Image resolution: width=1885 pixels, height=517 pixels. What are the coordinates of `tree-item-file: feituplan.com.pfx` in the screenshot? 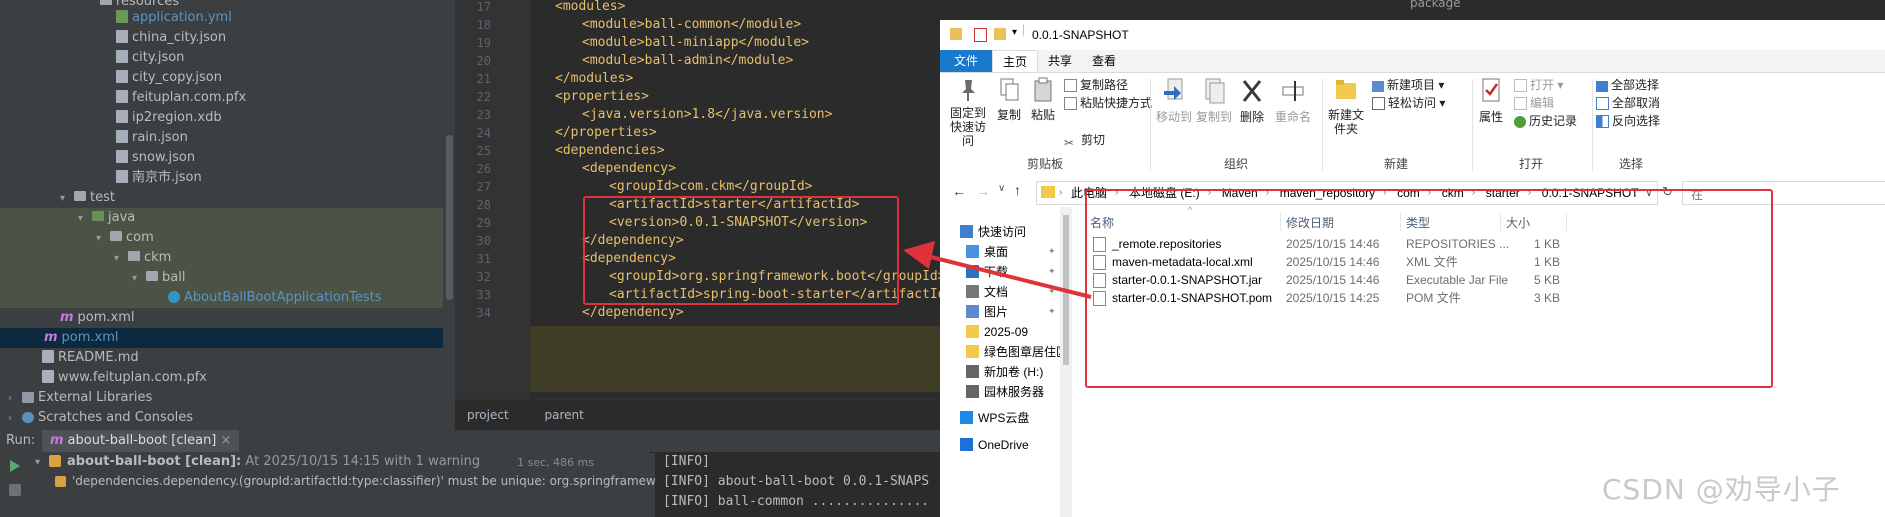 It's located at (227, 98).